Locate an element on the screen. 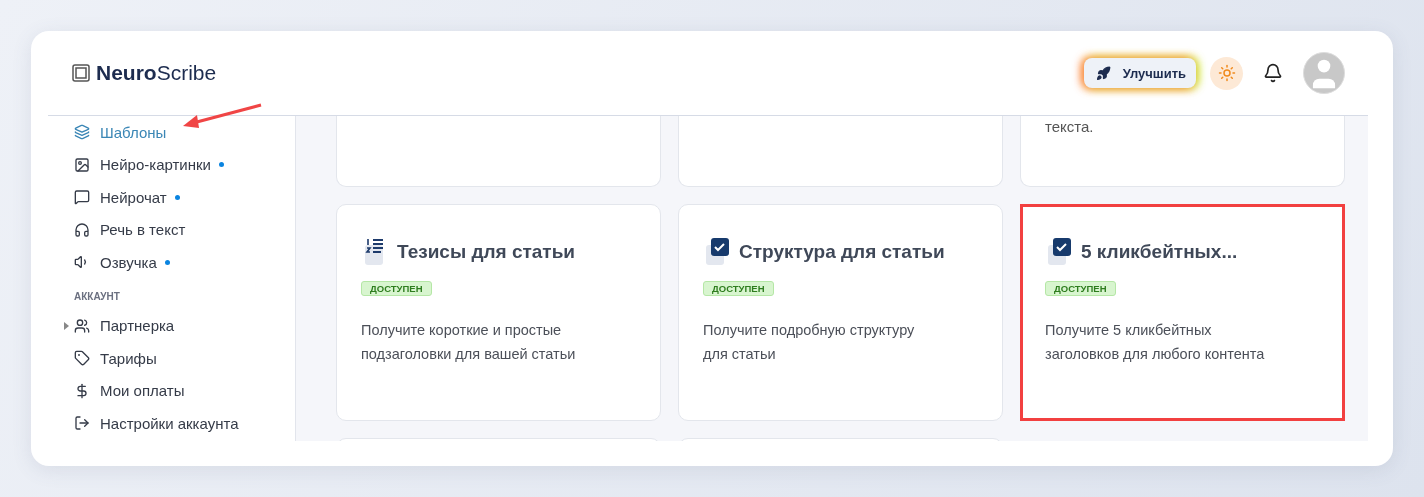  template-card: Тезисы для статьи ДОСТУПЕН Получите короткие и простые подзаголовки для вашей статьи is located at coordinates (498, 312).